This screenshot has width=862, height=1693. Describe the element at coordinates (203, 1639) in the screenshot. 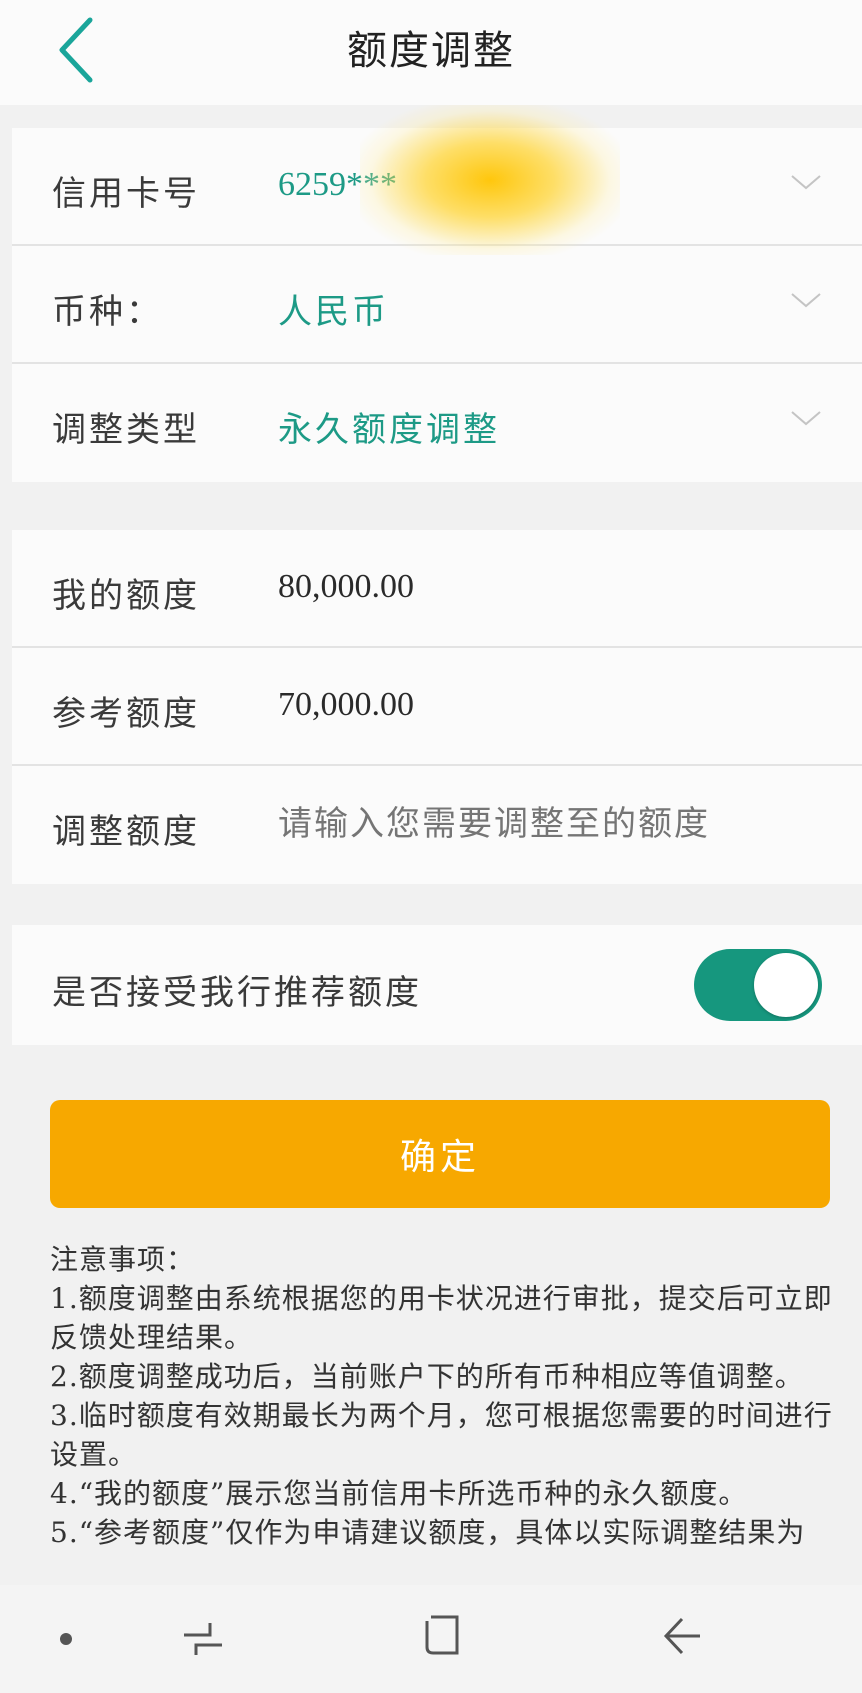

I see `recent-apps-icon` at that location.